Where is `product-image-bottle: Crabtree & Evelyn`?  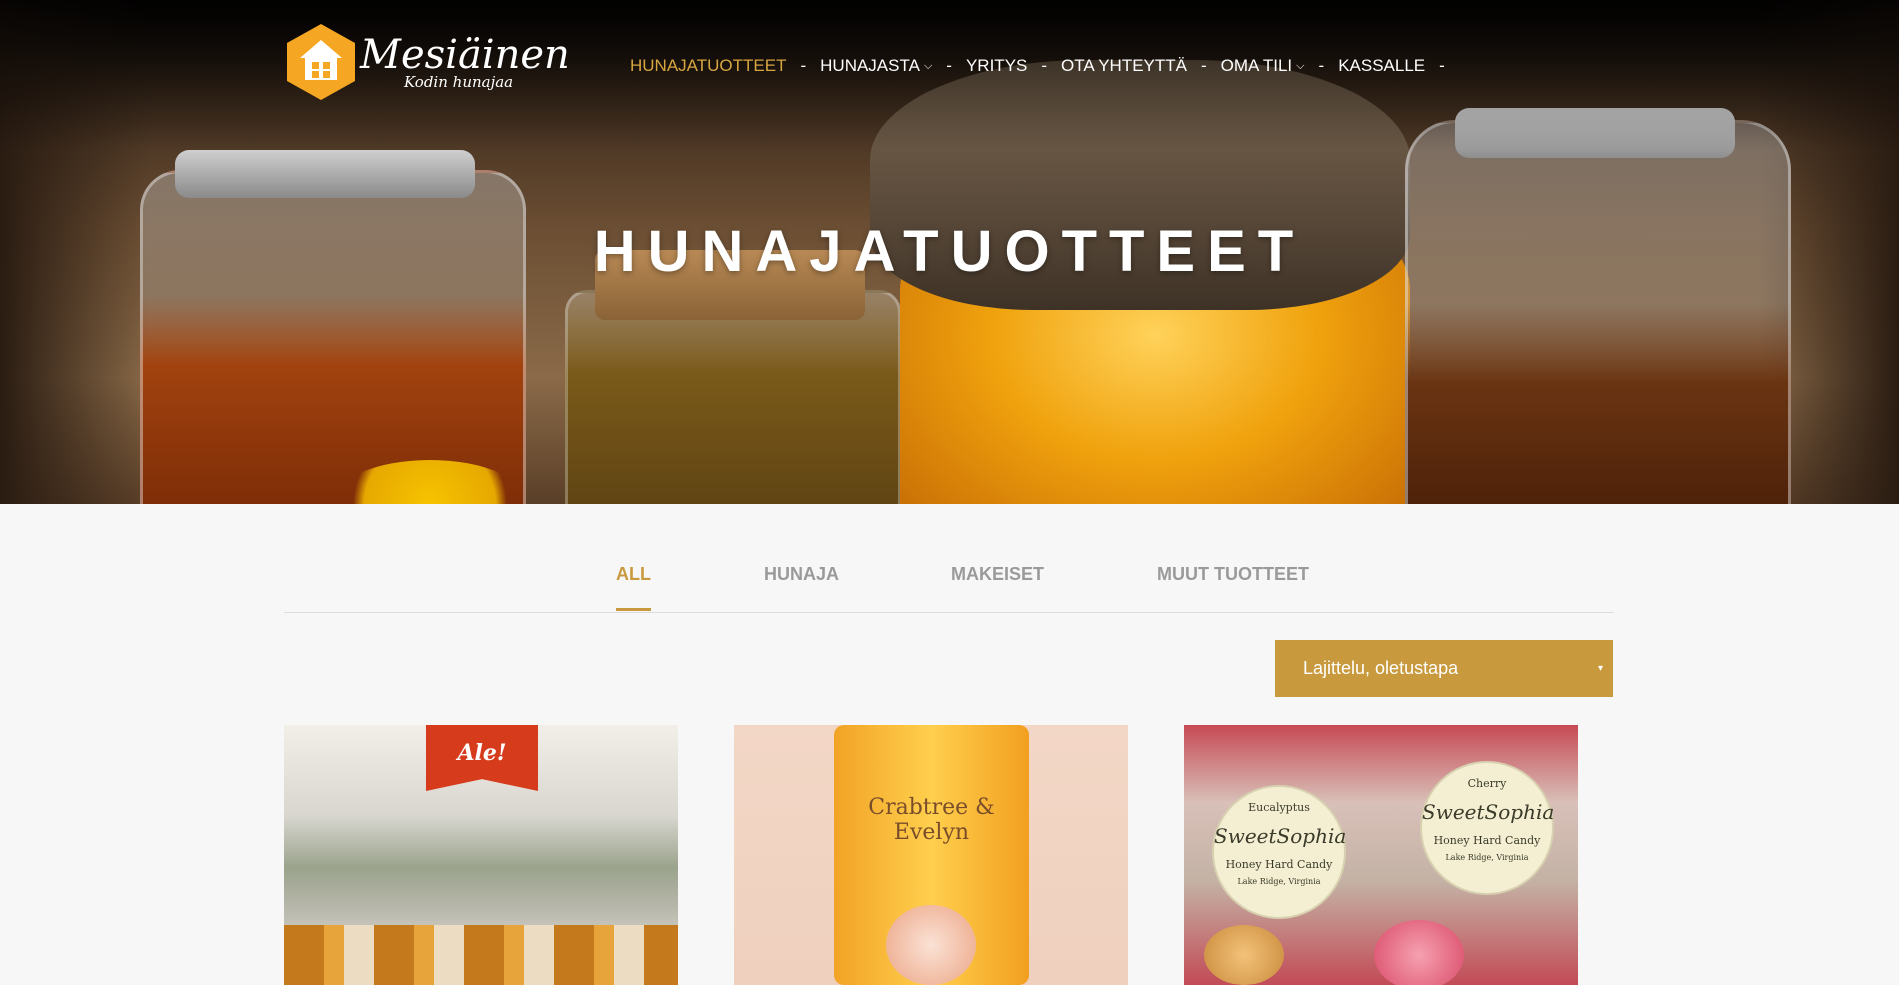 product-image-bottle: Crabtree & Evelyn is located at coordinates (931, 855).